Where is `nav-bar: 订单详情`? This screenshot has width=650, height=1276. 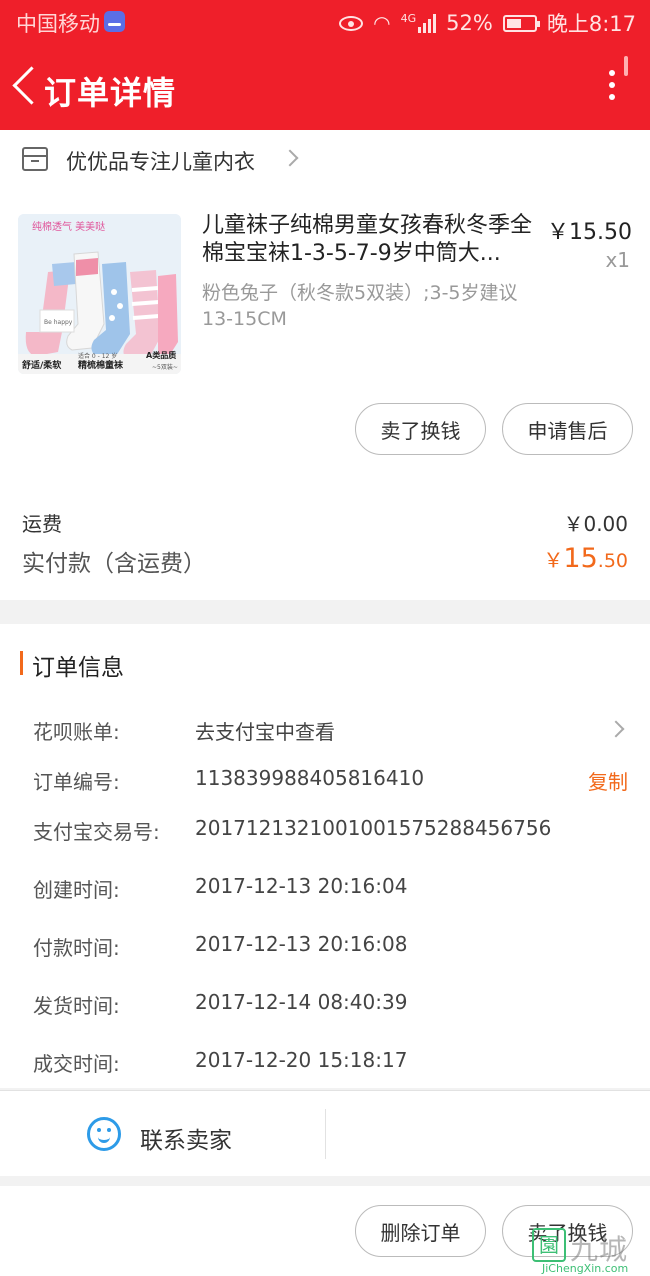
nav-bar: 订单详情 is located at coordinates (325, 87).